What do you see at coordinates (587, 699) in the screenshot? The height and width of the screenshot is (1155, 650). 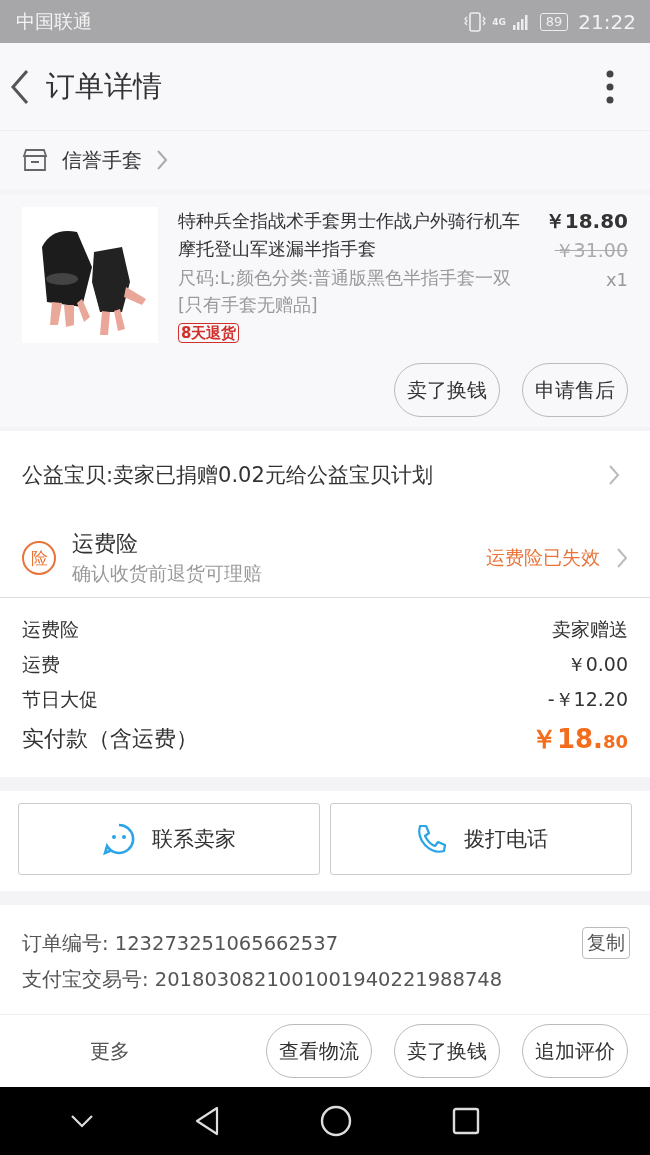 I see `charge-value: -￥12.20` at bounding box center [587, 699].